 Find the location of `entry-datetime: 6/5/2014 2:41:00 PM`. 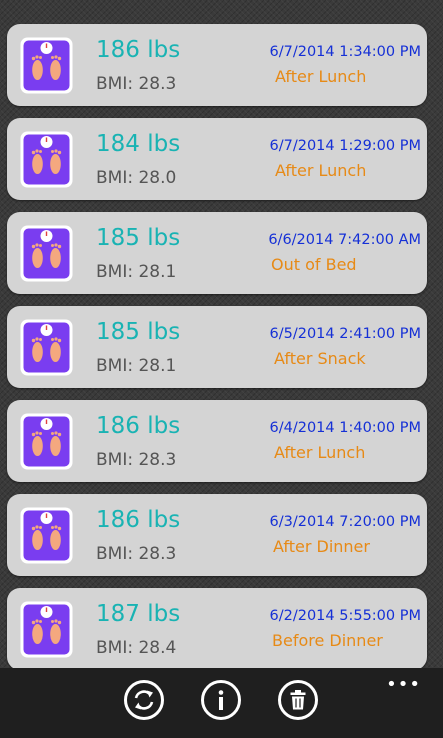

entry-datetime: 6/5/2014 2:41:00 PM is located at coordinates (345, 334).